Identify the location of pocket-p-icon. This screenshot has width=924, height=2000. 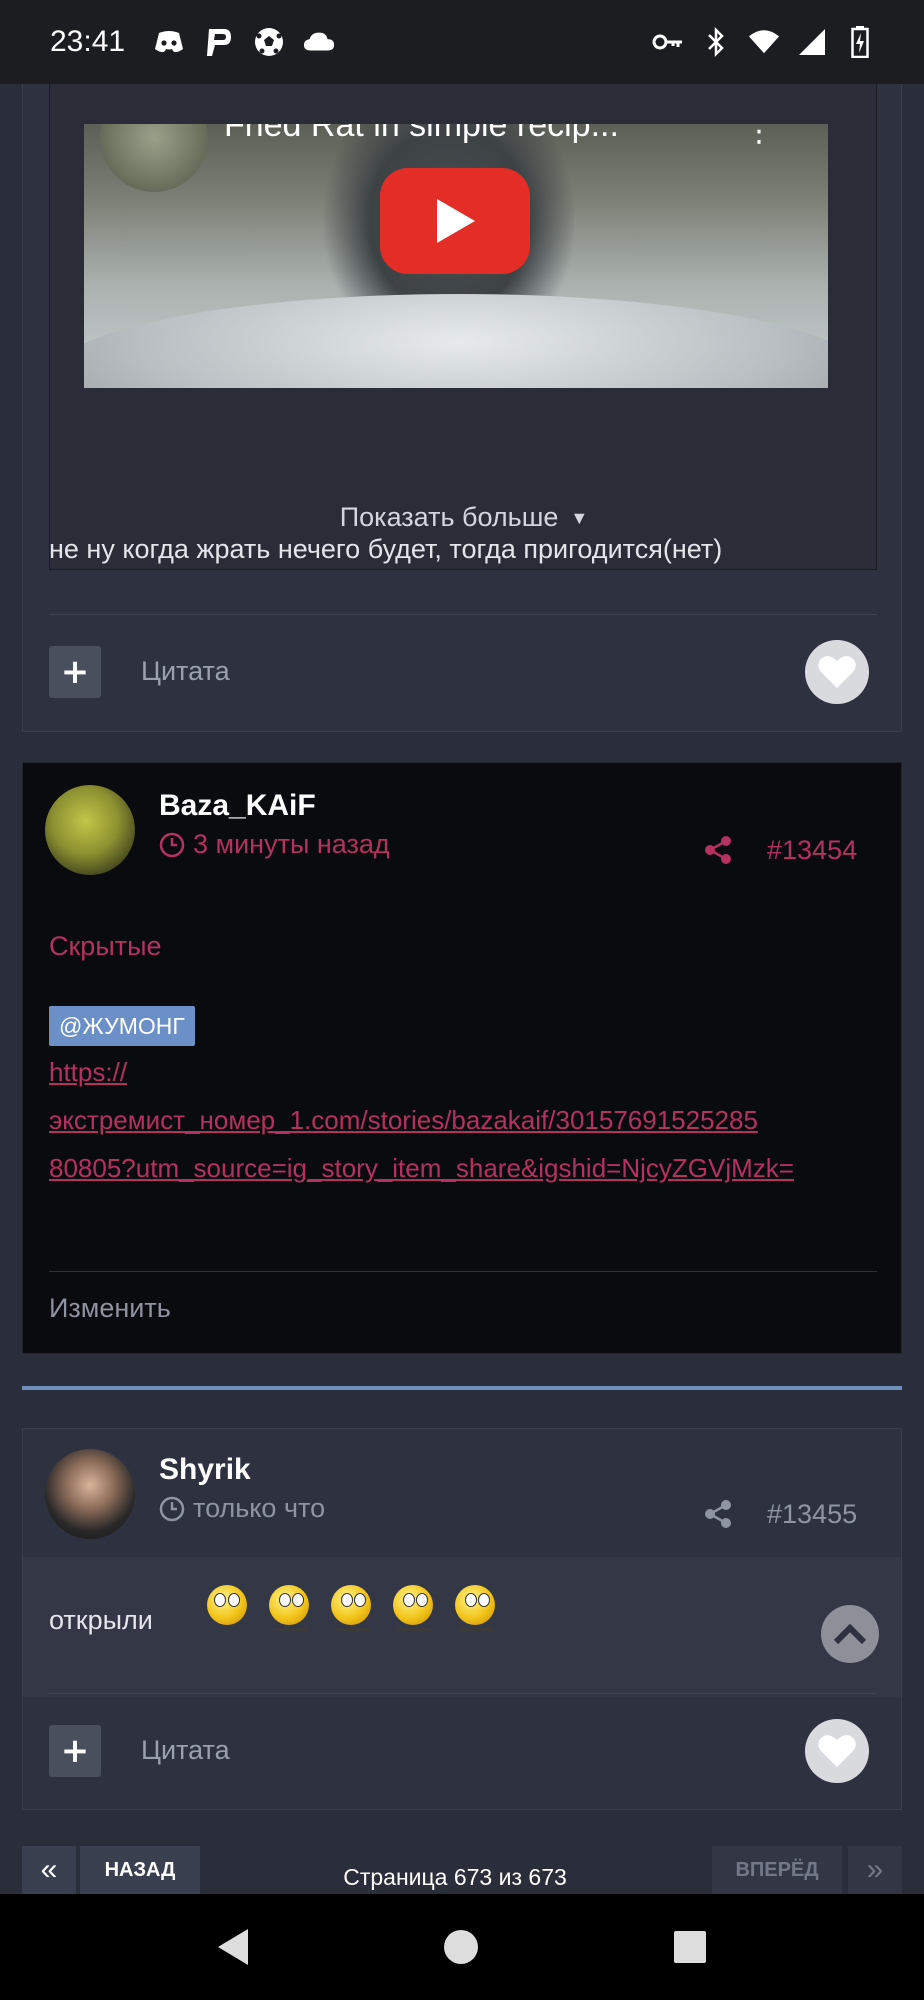
(219, 42).